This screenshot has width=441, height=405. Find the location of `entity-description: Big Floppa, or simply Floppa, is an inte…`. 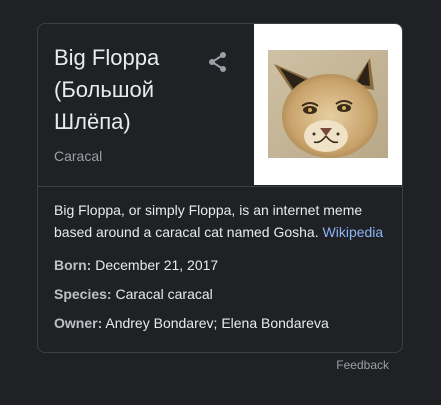

entity-description: Big Floppa, or simply Floppa, is an inte… is located at coordinates (220, 221).